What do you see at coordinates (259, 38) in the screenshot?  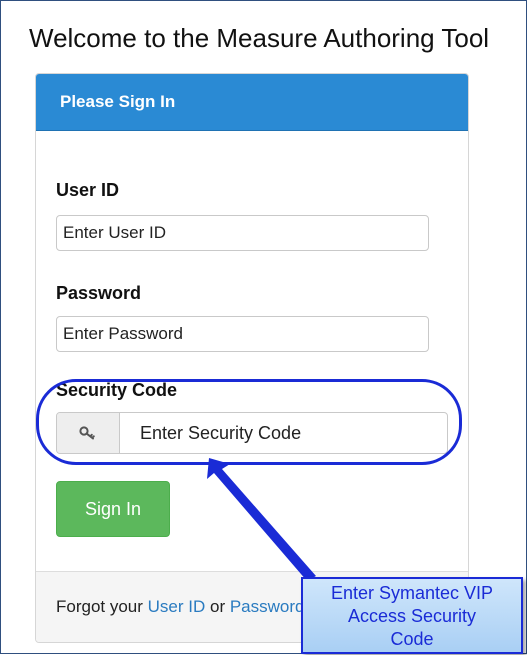 I see `page-title: Welcome to the Measure Authoring Tool` at bounding box center [259, 38].